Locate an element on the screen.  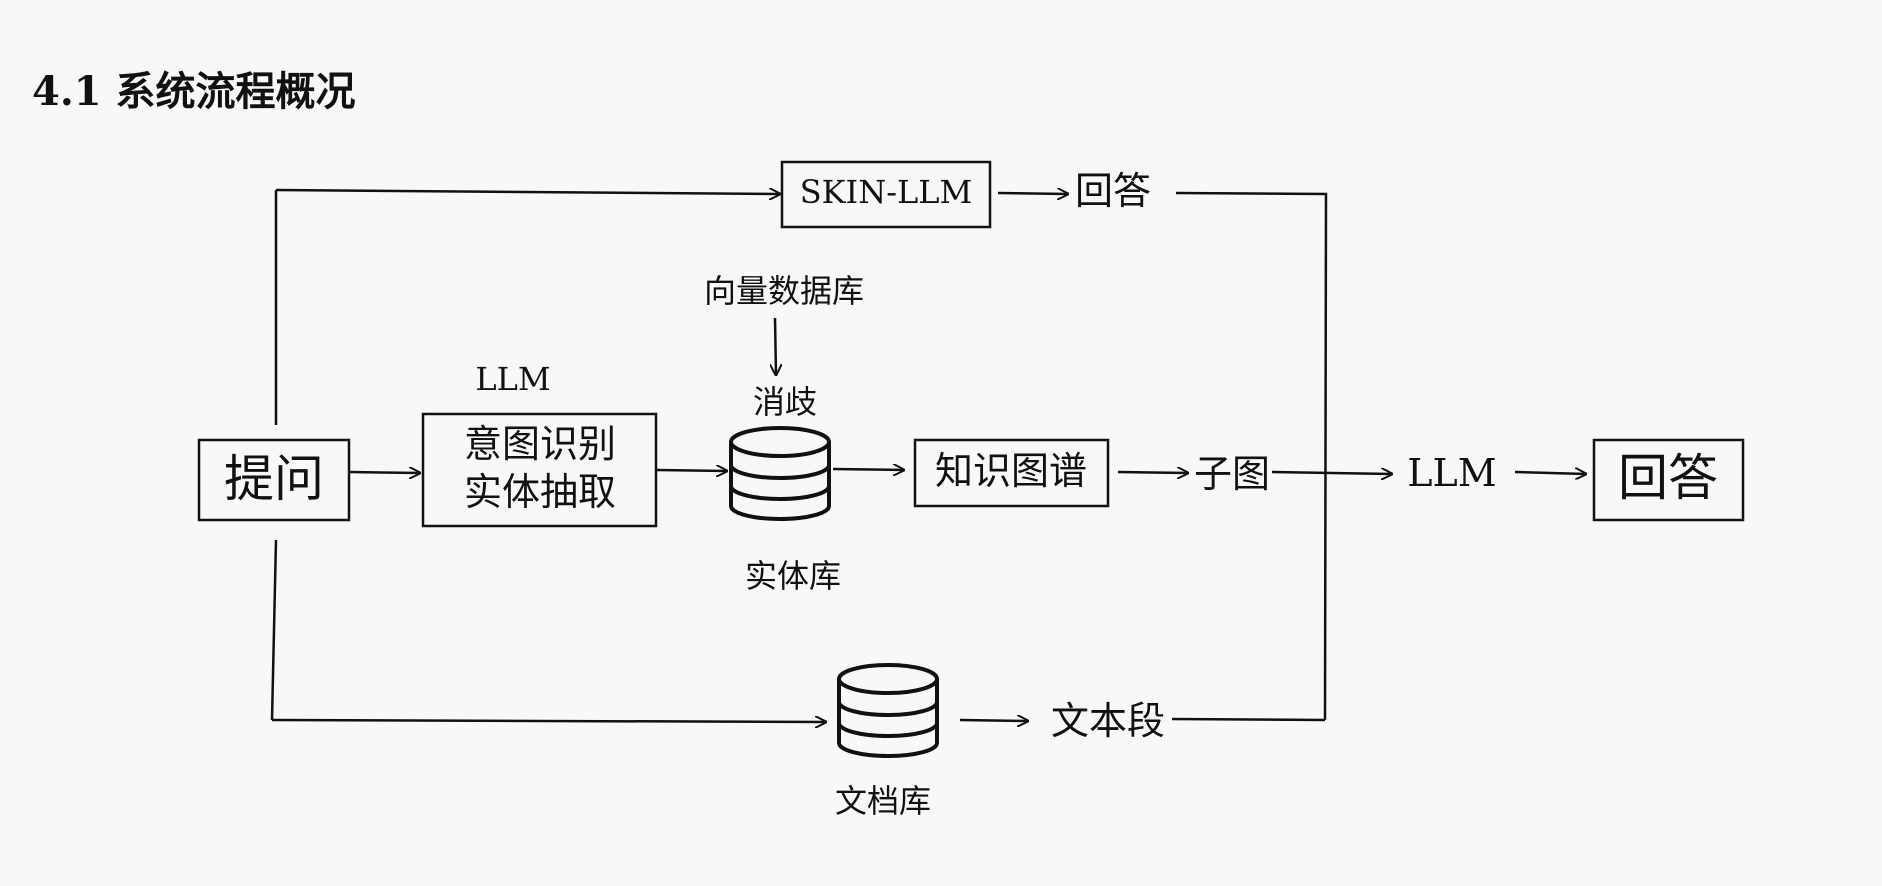
arrow-kg-to-subgraph is located at coordinates (1152, 472).